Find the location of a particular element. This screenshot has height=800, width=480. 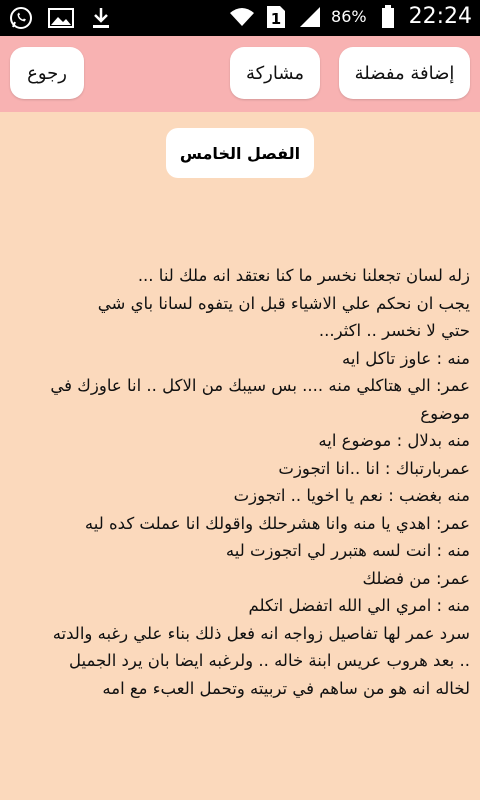

sim-badge: 1 is located at coordinates (276, 19).